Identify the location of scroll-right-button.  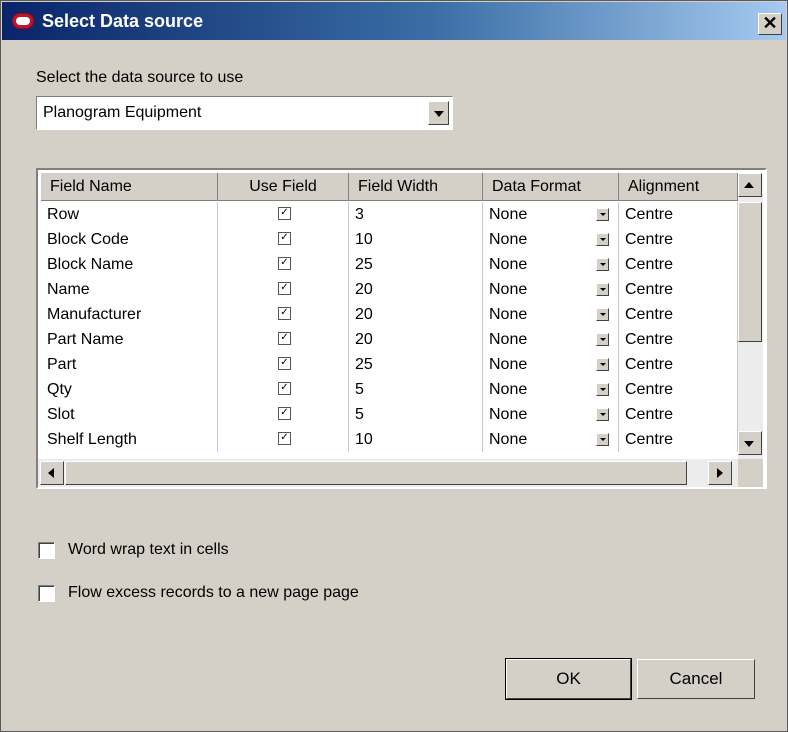
(720, 473).